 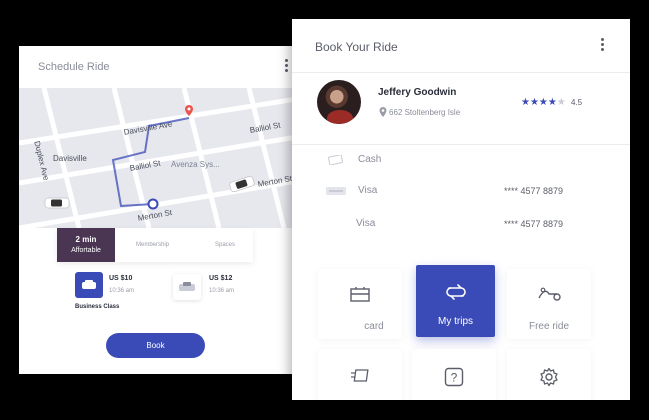 I want to click on book-your-ride-title: Book Your Ride, so click(x=356, y=47).